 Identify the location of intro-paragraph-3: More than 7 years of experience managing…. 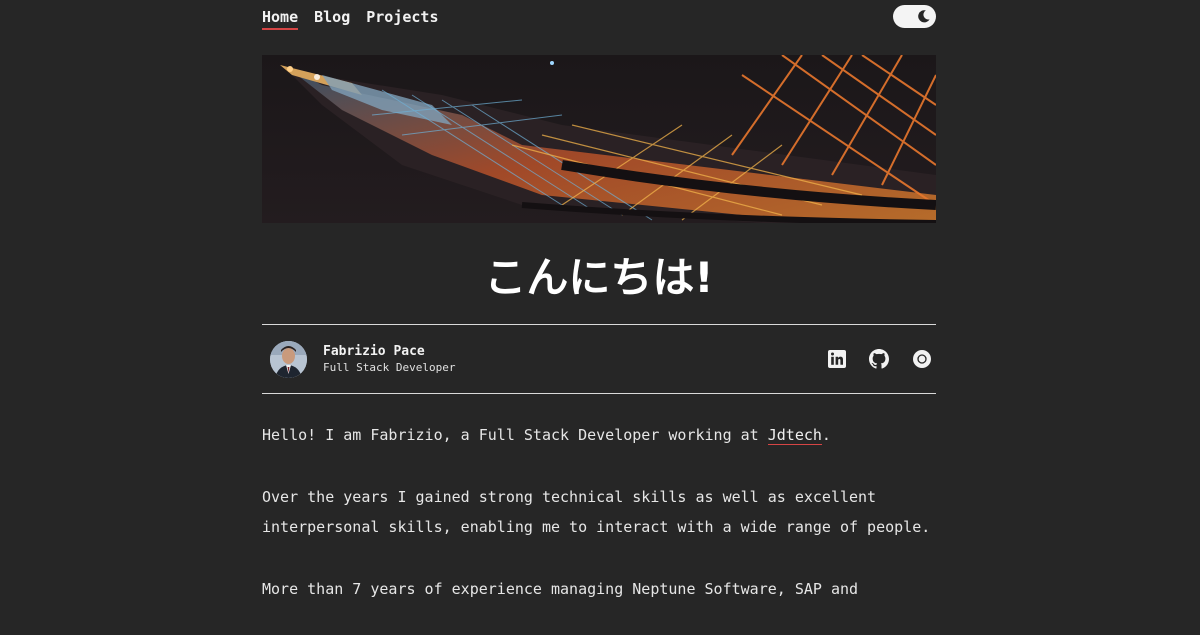
(560, 588).